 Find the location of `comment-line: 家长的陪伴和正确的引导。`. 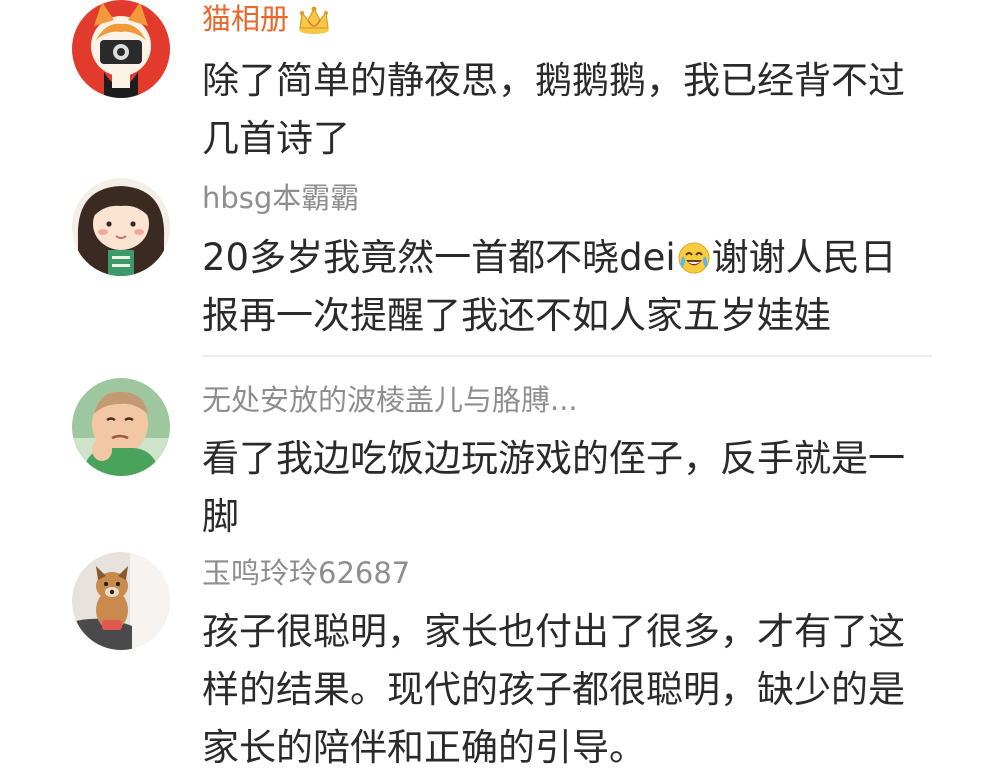

comment-line: 家长的陪伴和正确的引导。 is located at coordinates (424, 747).